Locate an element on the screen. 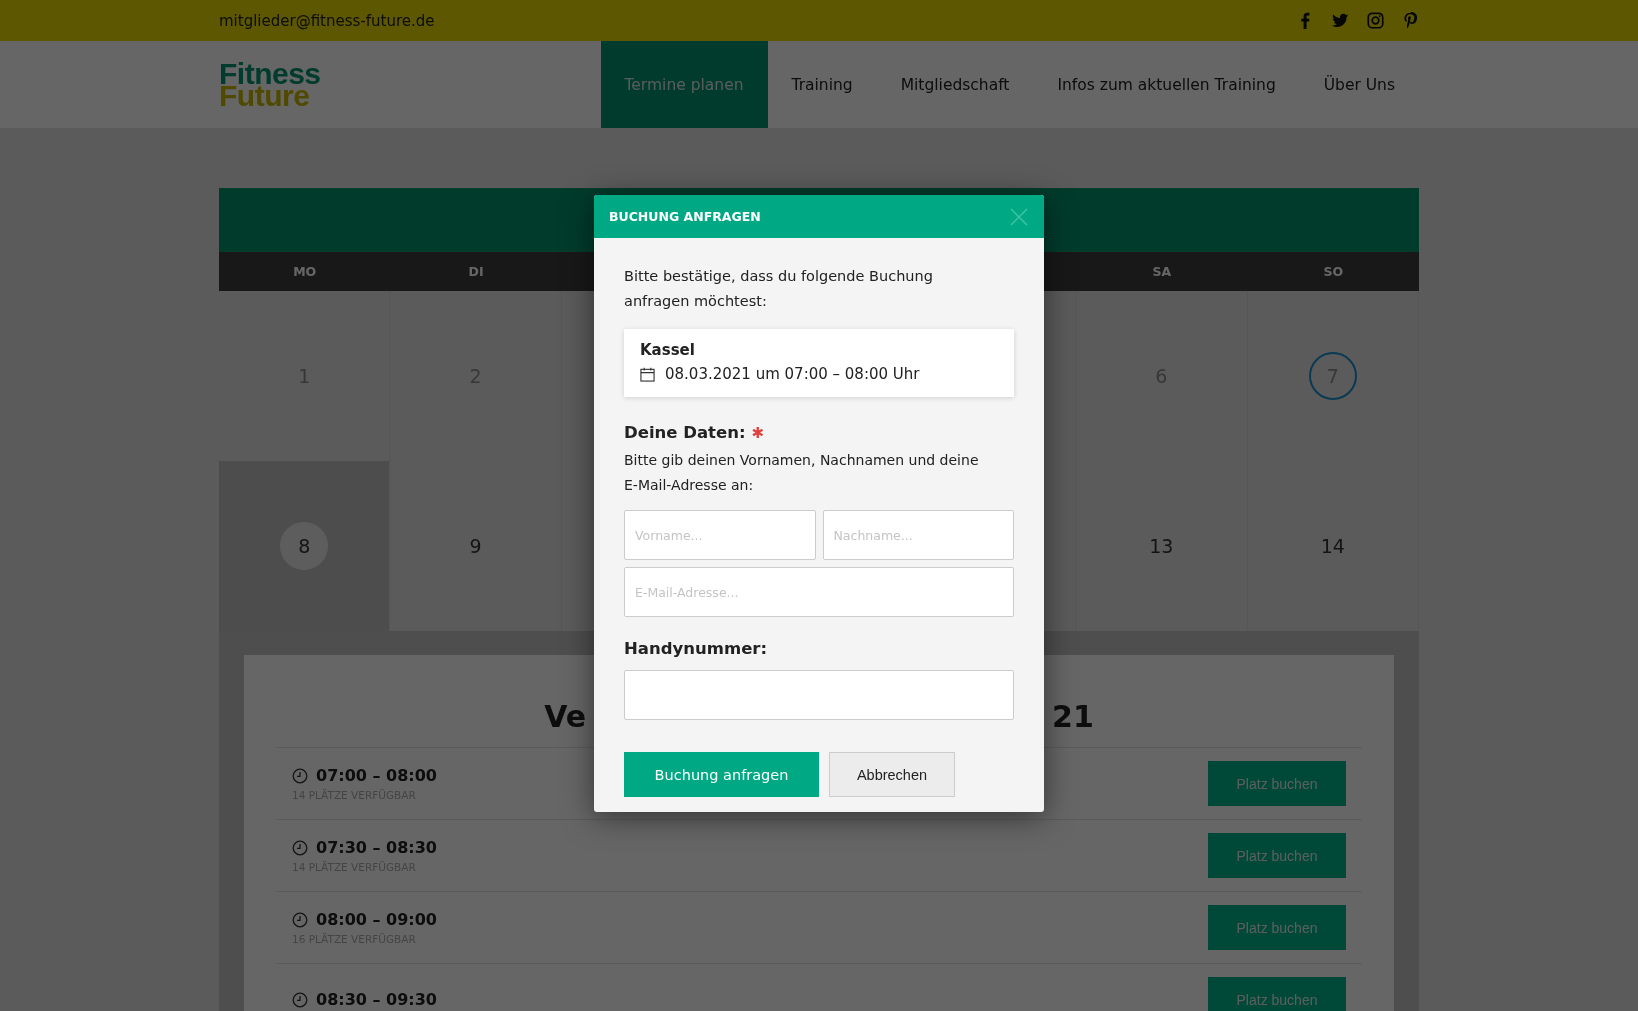  instagram-icon is located at coordinates (1375, 20).